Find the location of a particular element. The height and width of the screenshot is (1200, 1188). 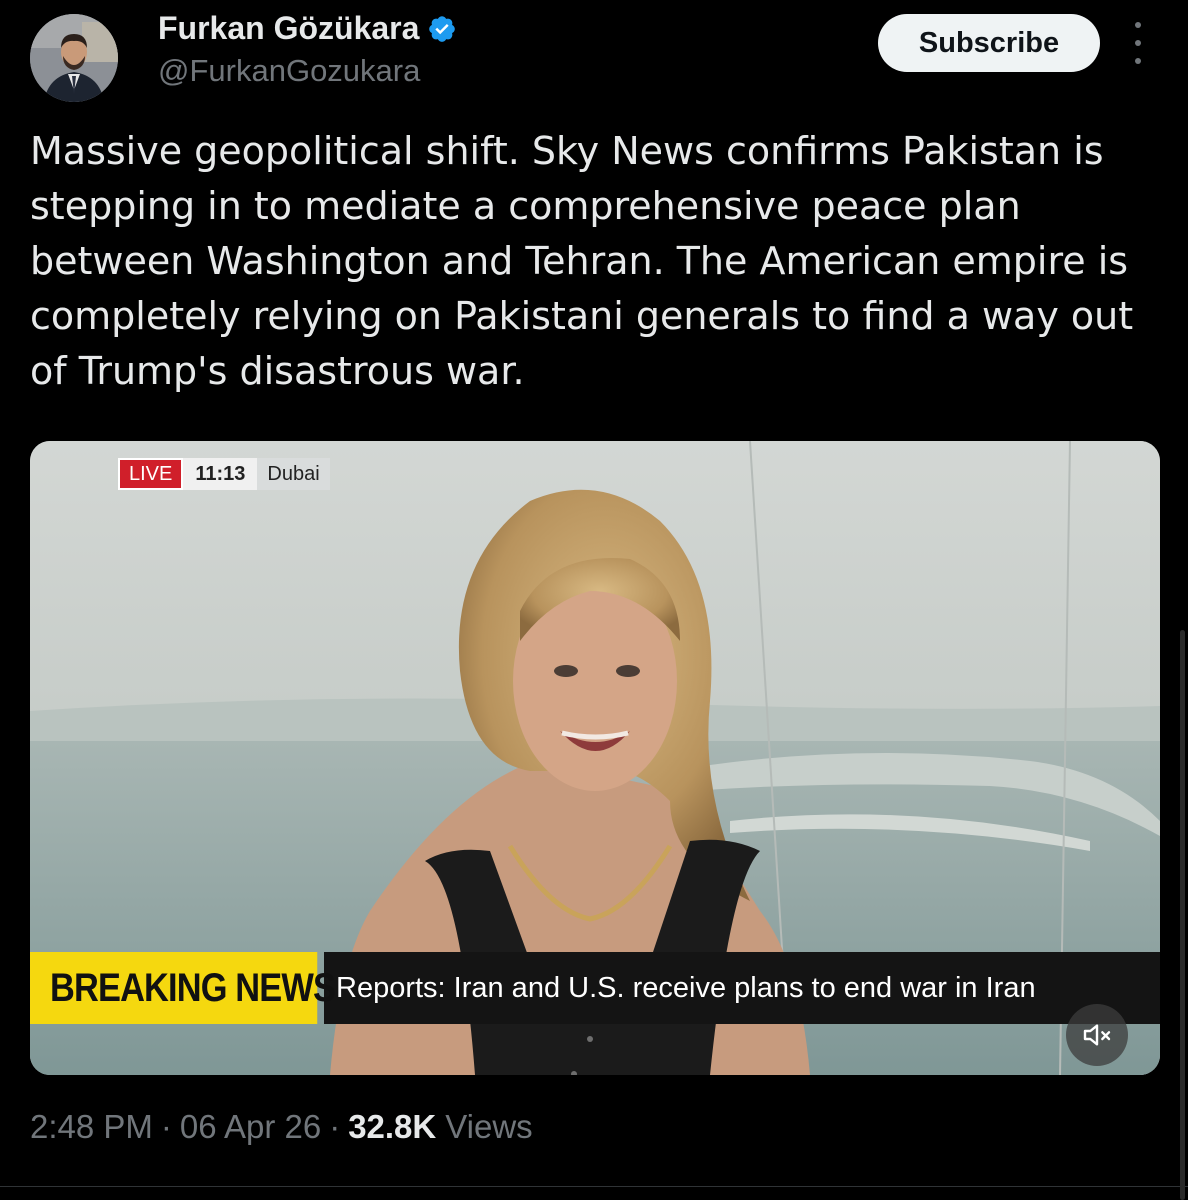

author-name: Furkan Gözükara is located at coordinates (307, 28).